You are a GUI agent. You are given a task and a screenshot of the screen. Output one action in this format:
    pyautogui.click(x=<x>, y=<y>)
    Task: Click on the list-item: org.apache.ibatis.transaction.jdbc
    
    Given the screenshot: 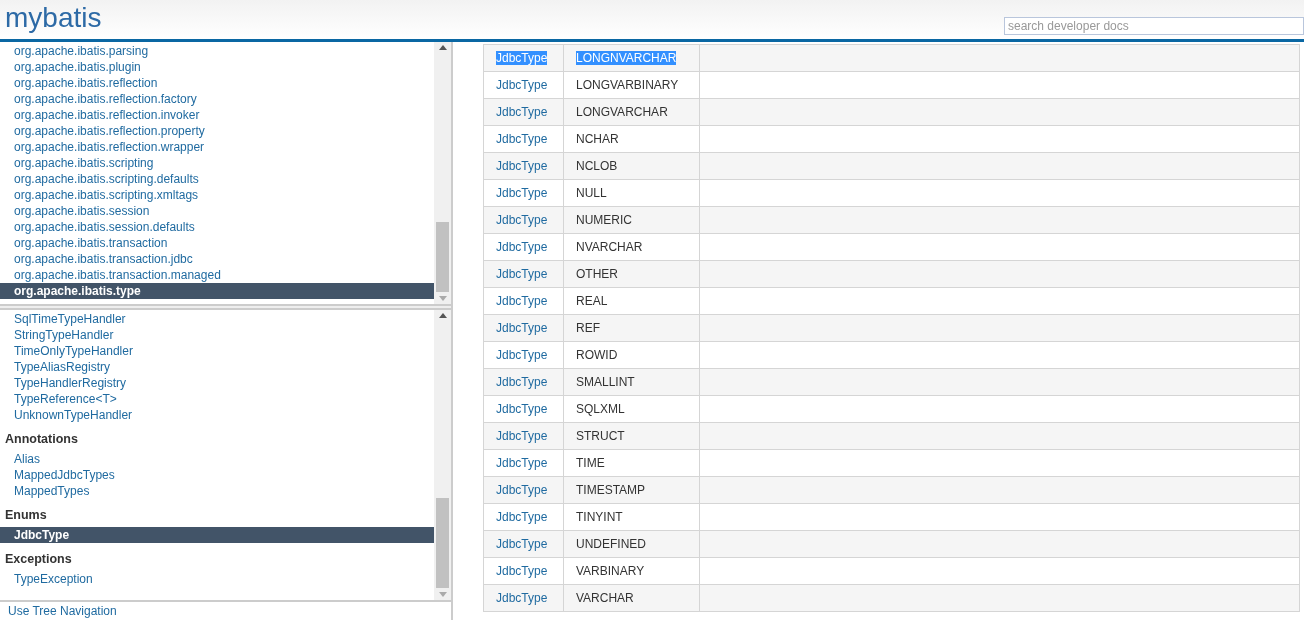 What is the action you would take?
    pyautogui.click(x=217, y=259)
    